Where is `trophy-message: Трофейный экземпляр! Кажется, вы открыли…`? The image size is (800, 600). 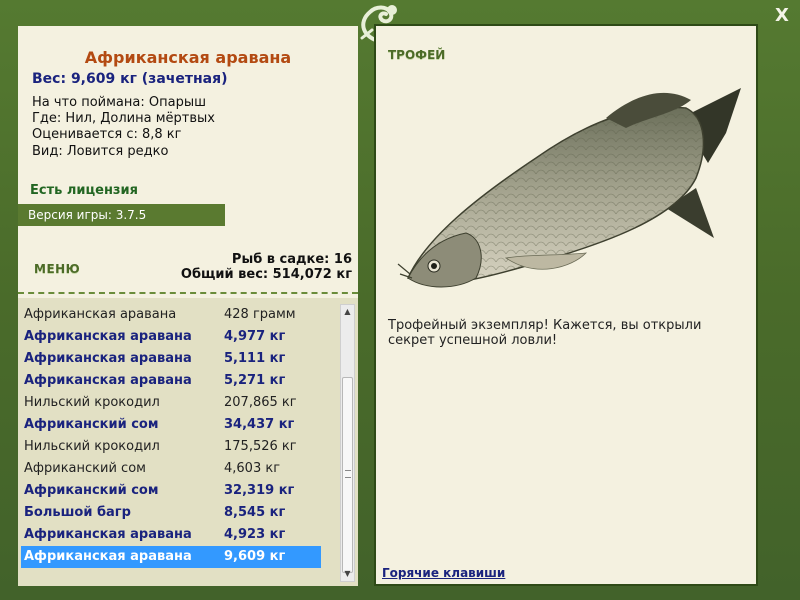
trophy-message: Трофейный экземпляр! Кажется, вы открыли… is located at coordinates (545, 333).